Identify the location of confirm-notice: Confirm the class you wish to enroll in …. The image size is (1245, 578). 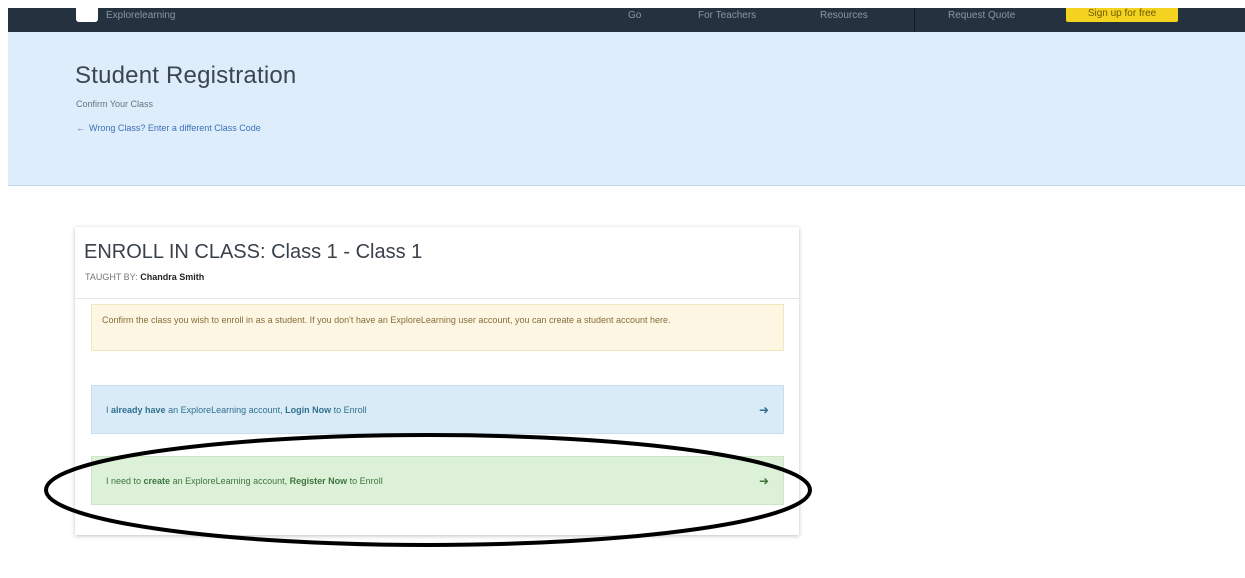
(437, 327).